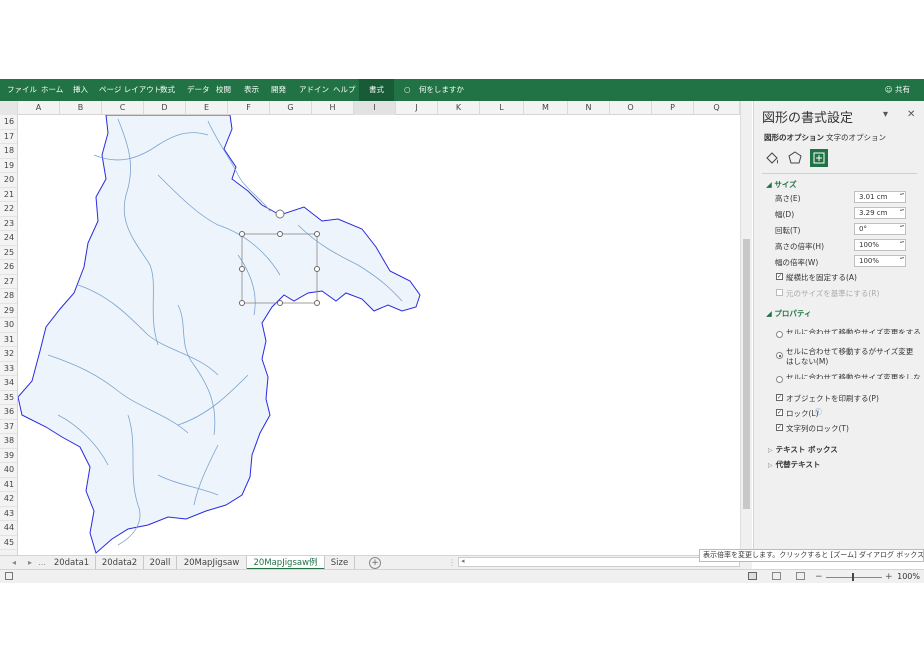  What do you see at coordinates (819, 577) in the screenshot?
I see `zoom-out-icon: −` at bounding box center [819, 577].